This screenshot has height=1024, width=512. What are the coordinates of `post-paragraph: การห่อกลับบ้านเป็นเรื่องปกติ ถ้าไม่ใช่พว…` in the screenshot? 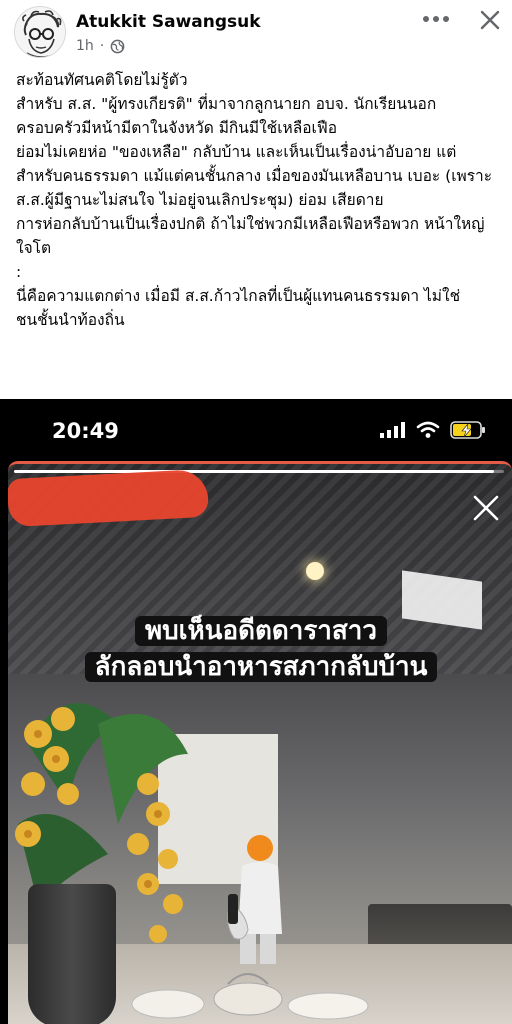 It's located at (250, 236).